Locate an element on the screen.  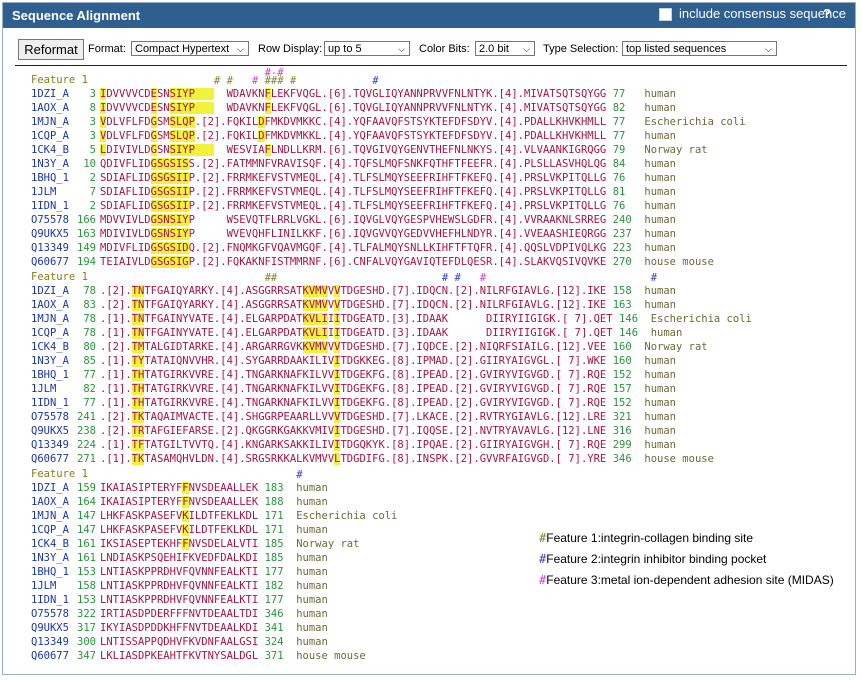
reformat-button: Reformat is located at coordinates (51, 49).